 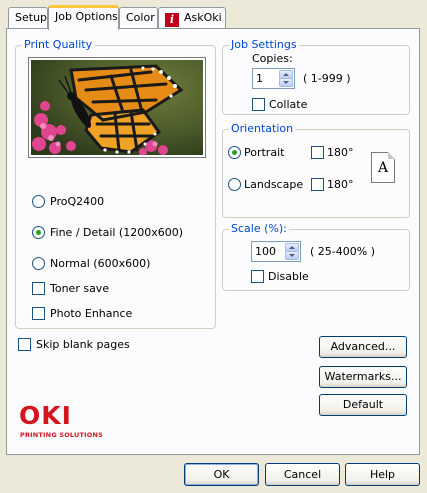 I want to click on scale-range: ( 25-400% ), so click(x=342, y=251).